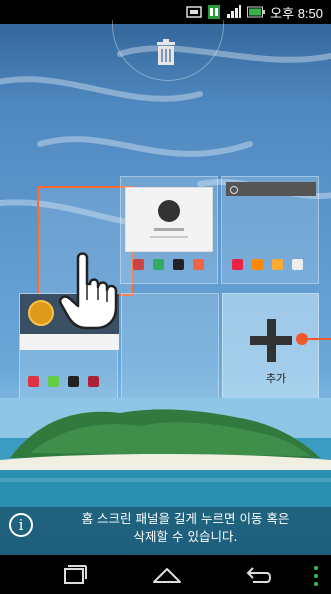 The image size is (331, 594). What do you see at coordinates (185, 536) in the screenshot?
I see `hint-message-line-2: 삭제할 수 있습니다.` at bounding box center [185, 536].